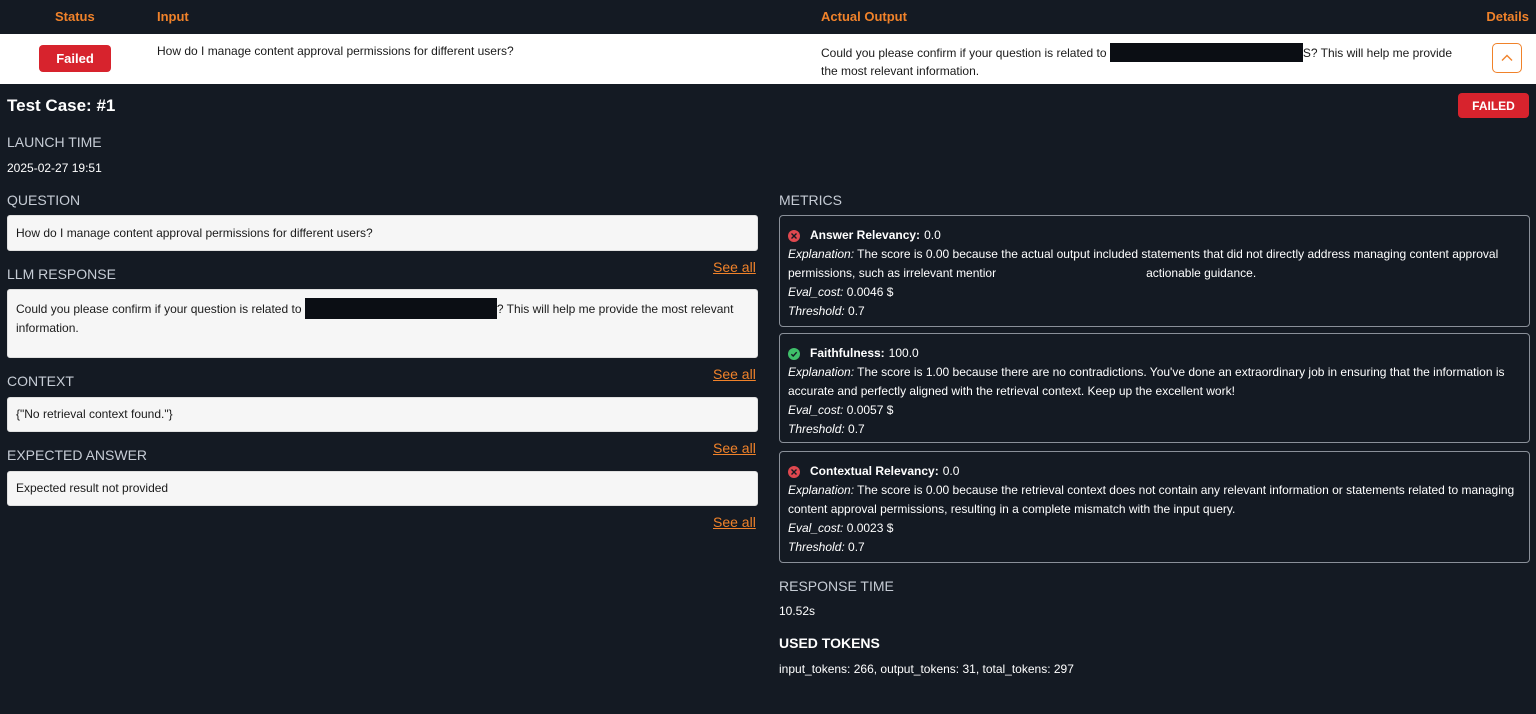 This screenshot has height=714, width=1536. I want to click on metric-eval-cost: Eval_cost: 0.0057 $, so click(1154, 410).